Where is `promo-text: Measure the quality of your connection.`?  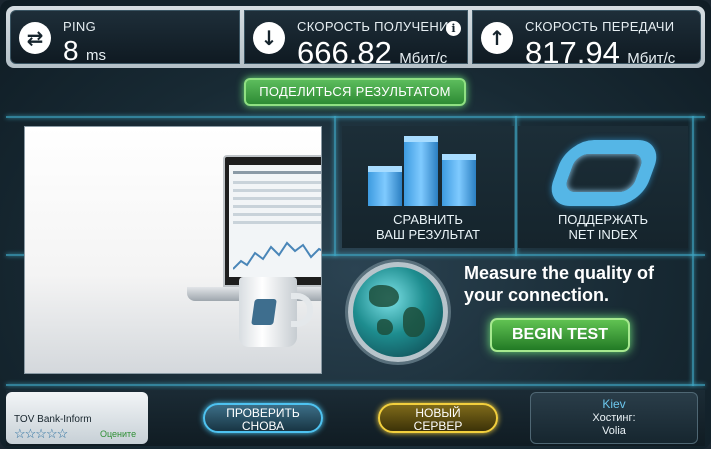 promo-text: Measure the quality of your connection. is located at coordinates (579, 284).